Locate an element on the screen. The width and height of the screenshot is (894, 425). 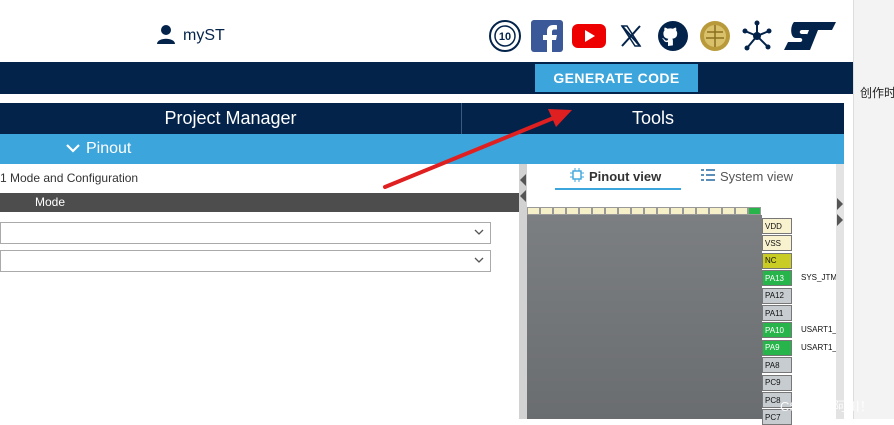
annotation-arrow is located at coordinates (477, 149).